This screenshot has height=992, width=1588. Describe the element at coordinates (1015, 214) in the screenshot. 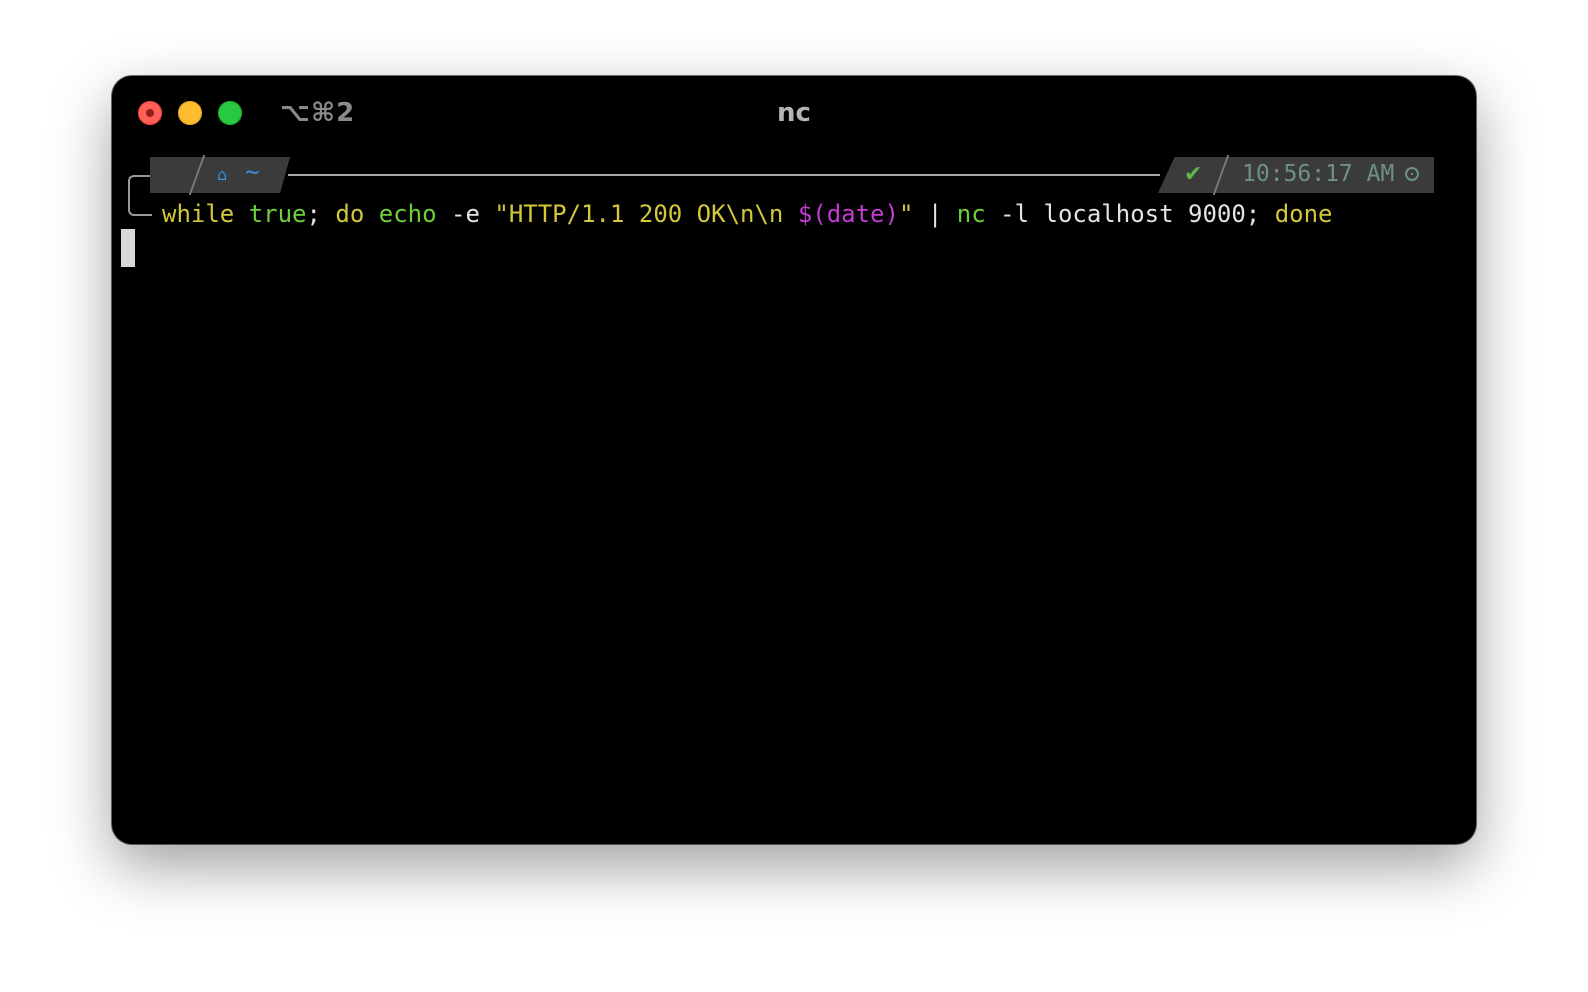

I see `token-flag-l: -l` at that location.